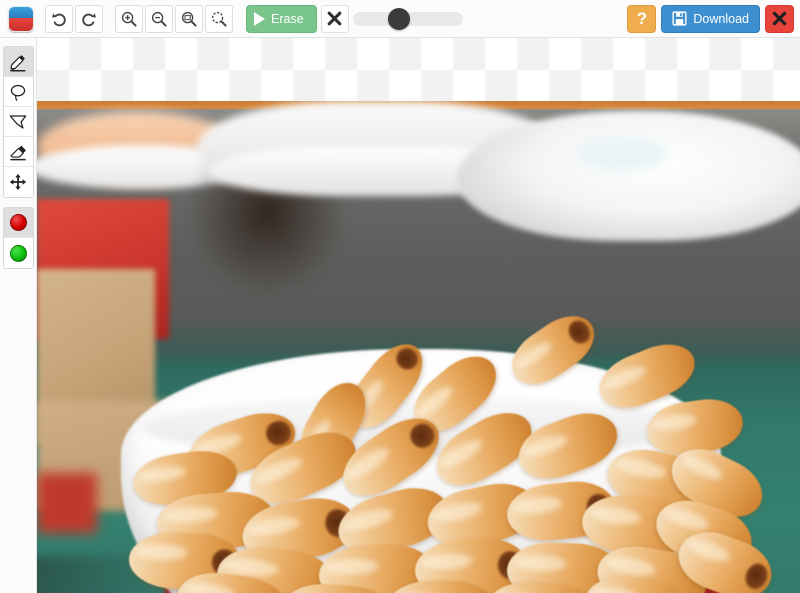 The width and height of the screenshot is (800, 593). I want to click on download-button-label: Download, so click(721, 18).